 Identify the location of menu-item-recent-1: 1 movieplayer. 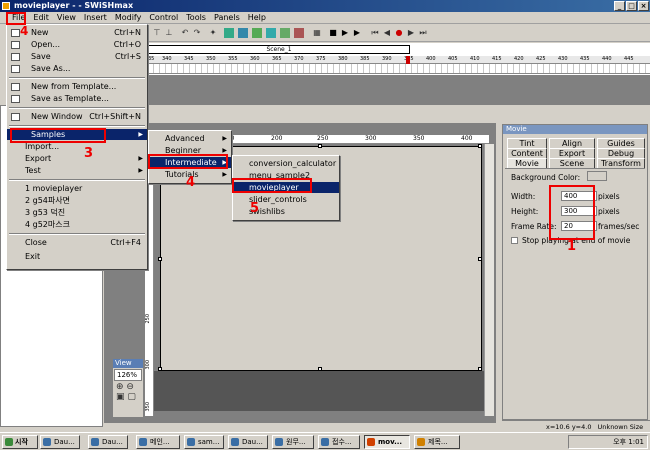
(77, 188).